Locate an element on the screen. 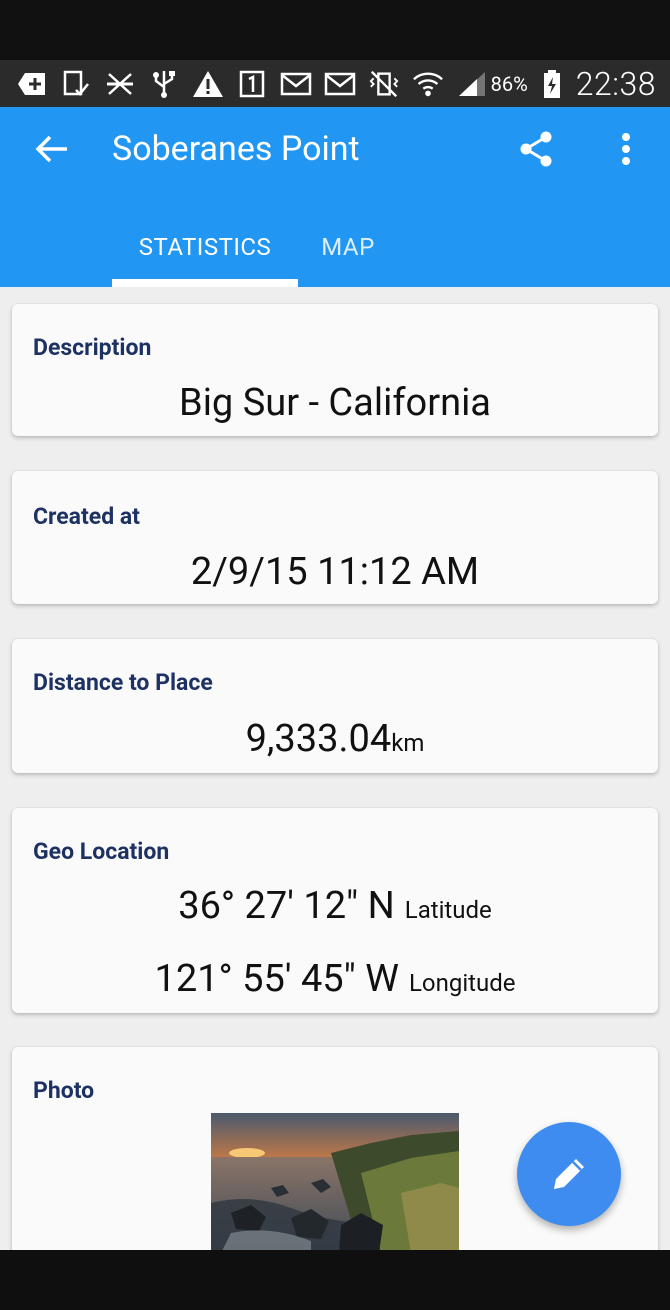 This screenshot has width=670, height=1310. place-photo is located at coordinates (335, 1181).